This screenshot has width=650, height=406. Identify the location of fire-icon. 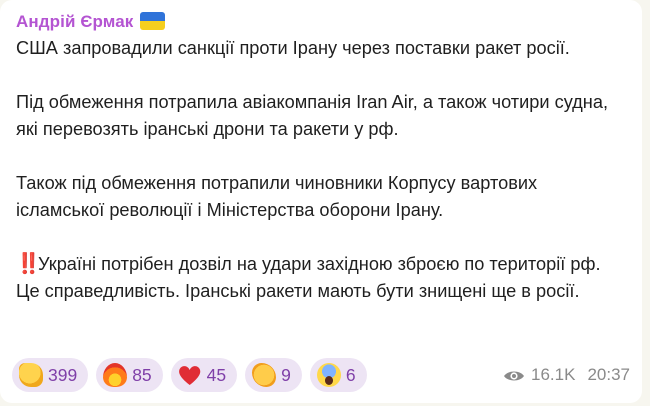
(115, 375).